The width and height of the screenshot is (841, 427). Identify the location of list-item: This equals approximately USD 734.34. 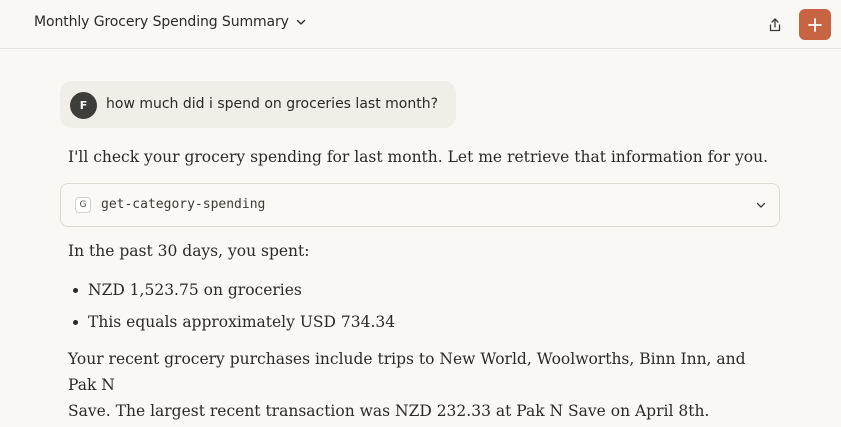
(231, 327).